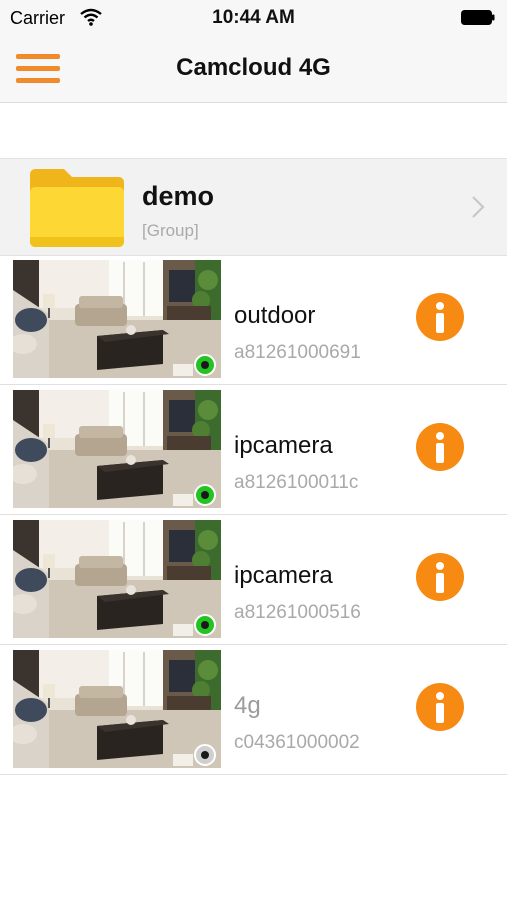 The width and height of the screenshot is (507, 900). I want to click on camera-id: c04361000002, so click(297, 742).